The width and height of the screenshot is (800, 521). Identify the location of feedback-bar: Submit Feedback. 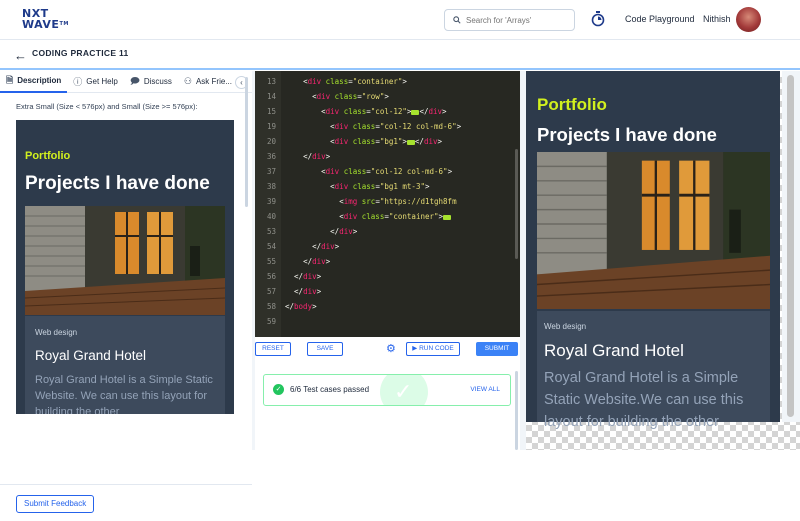
(126, 502).